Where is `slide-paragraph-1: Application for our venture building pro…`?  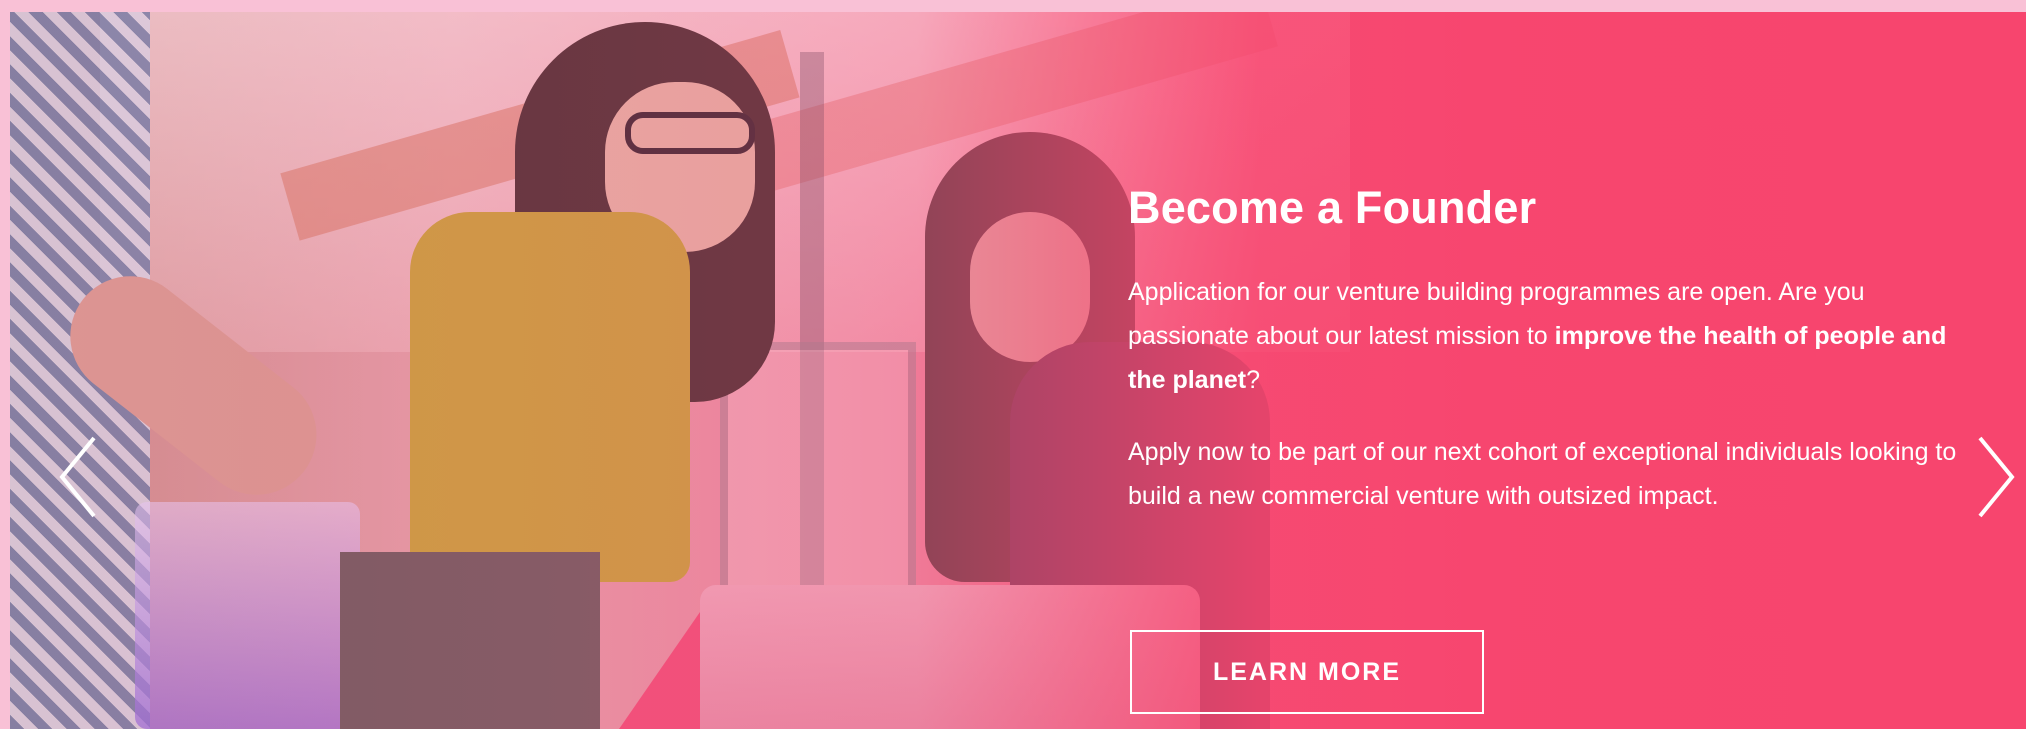
slide-paragraph-1: Application for our venture building pro… is located at coordinates (1543, 336).